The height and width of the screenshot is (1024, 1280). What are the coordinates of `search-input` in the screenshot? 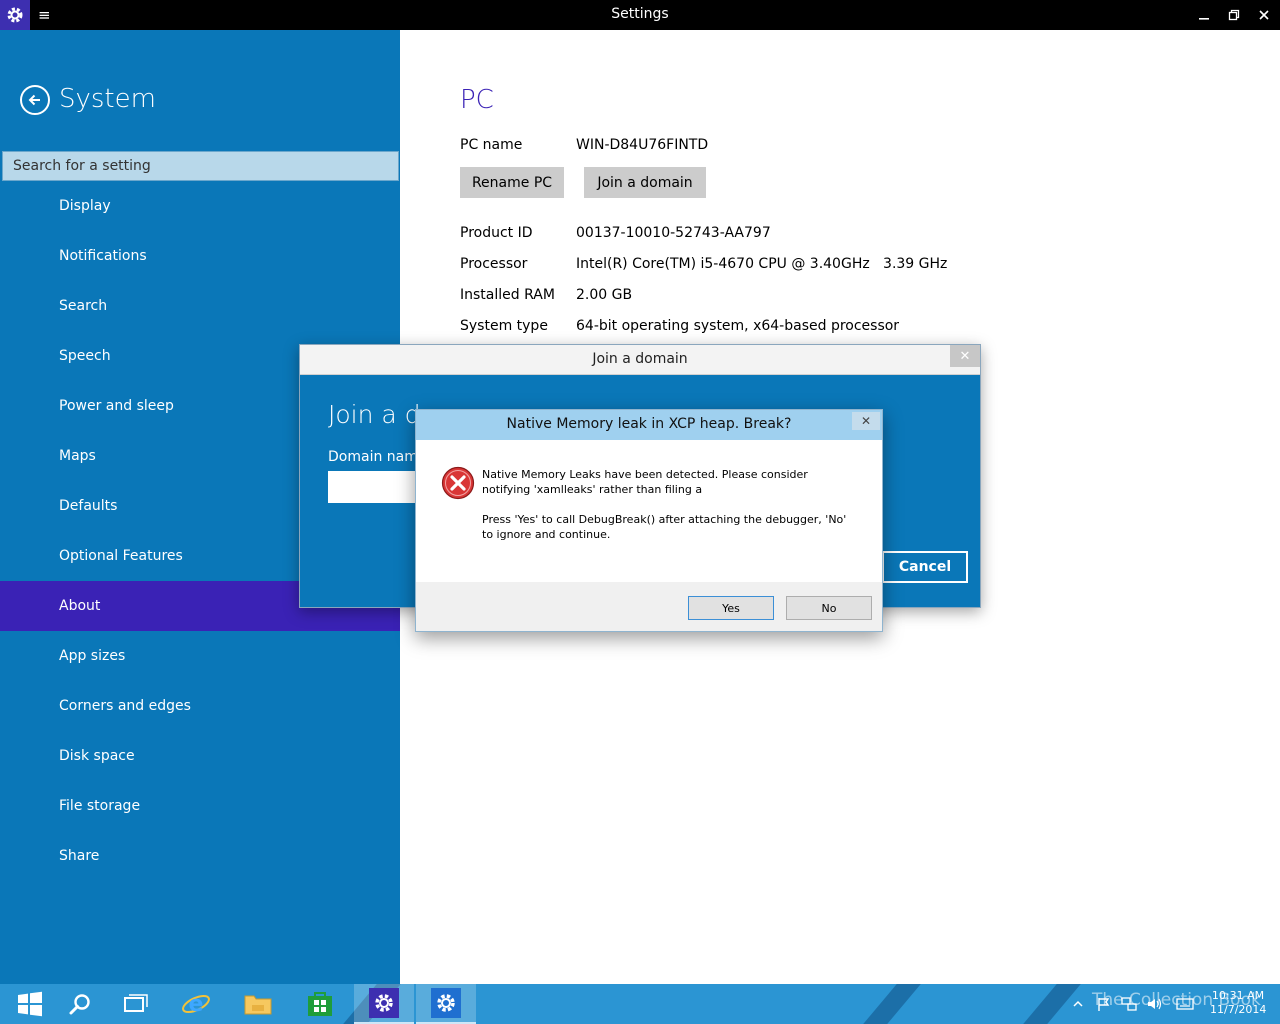 It's located at (200, 166).